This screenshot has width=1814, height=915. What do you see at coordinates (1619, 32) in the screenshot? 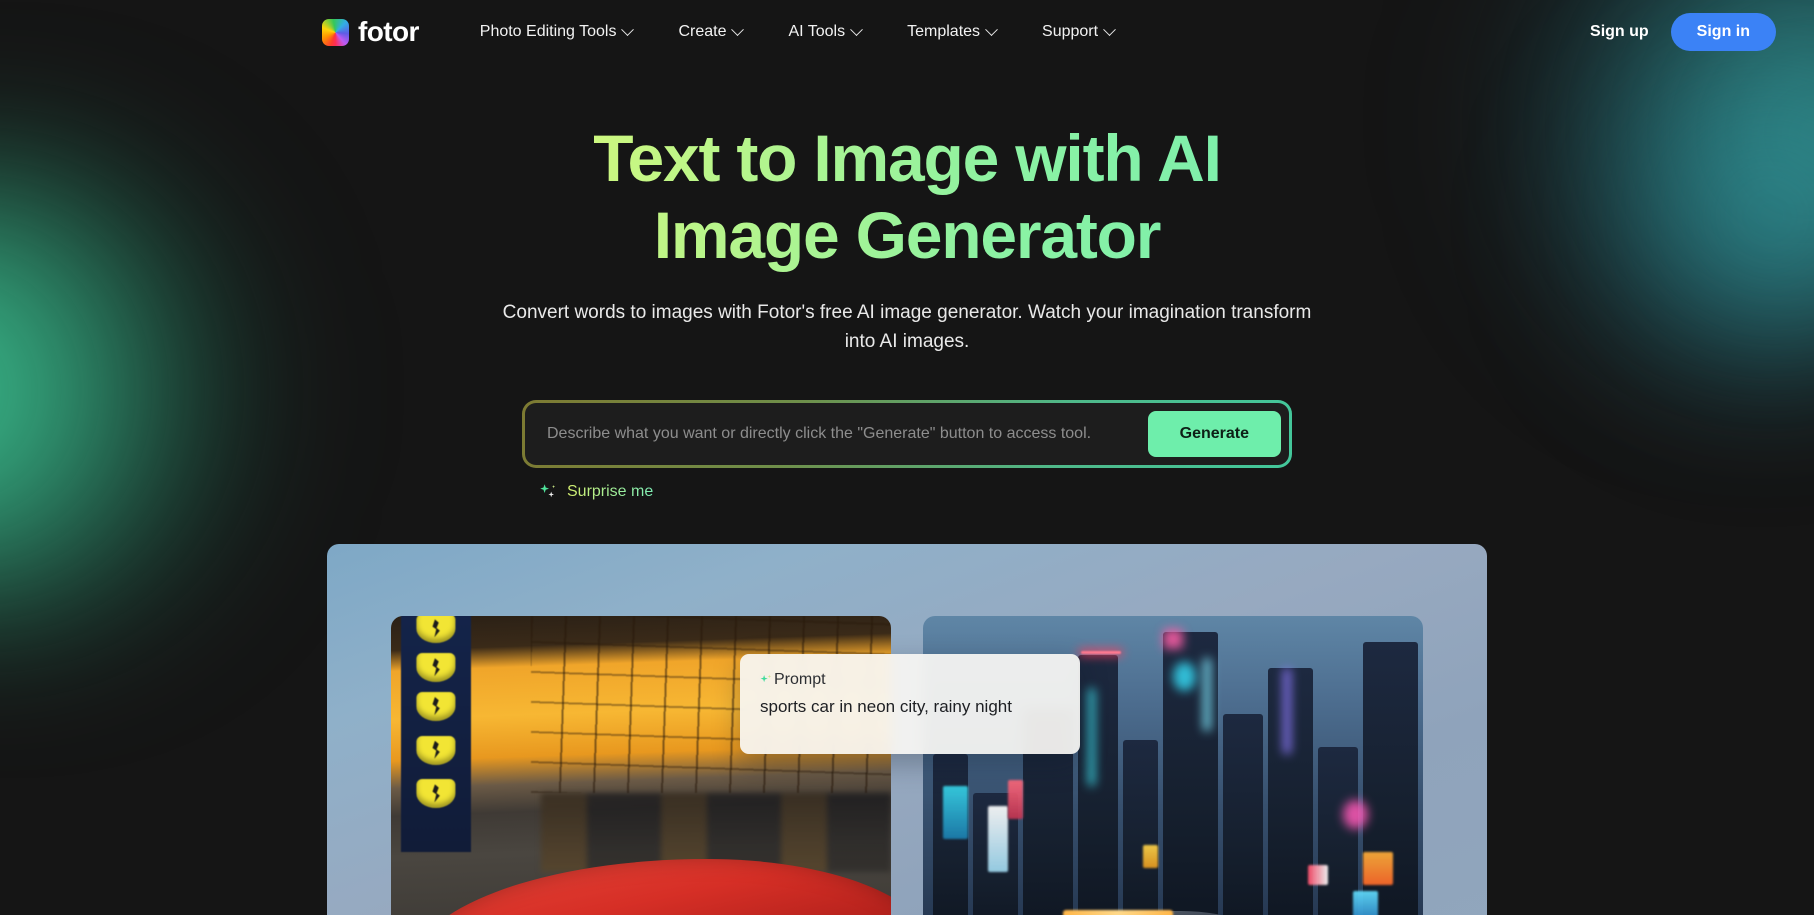
I see `sign-up-link: Sign up` at bounding box center [1619, 32].